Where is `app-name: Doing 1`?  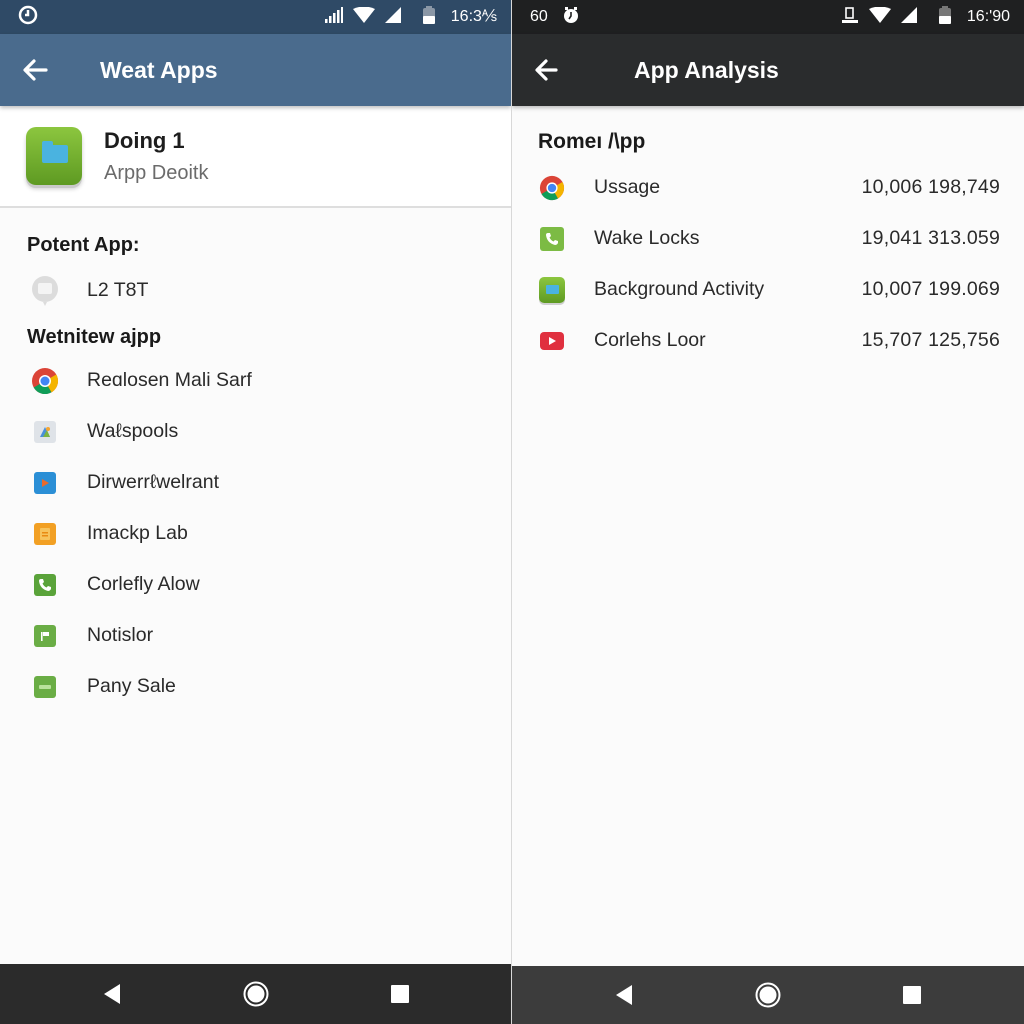
app-name: Doing 1 is located at coordinates (144, 140).